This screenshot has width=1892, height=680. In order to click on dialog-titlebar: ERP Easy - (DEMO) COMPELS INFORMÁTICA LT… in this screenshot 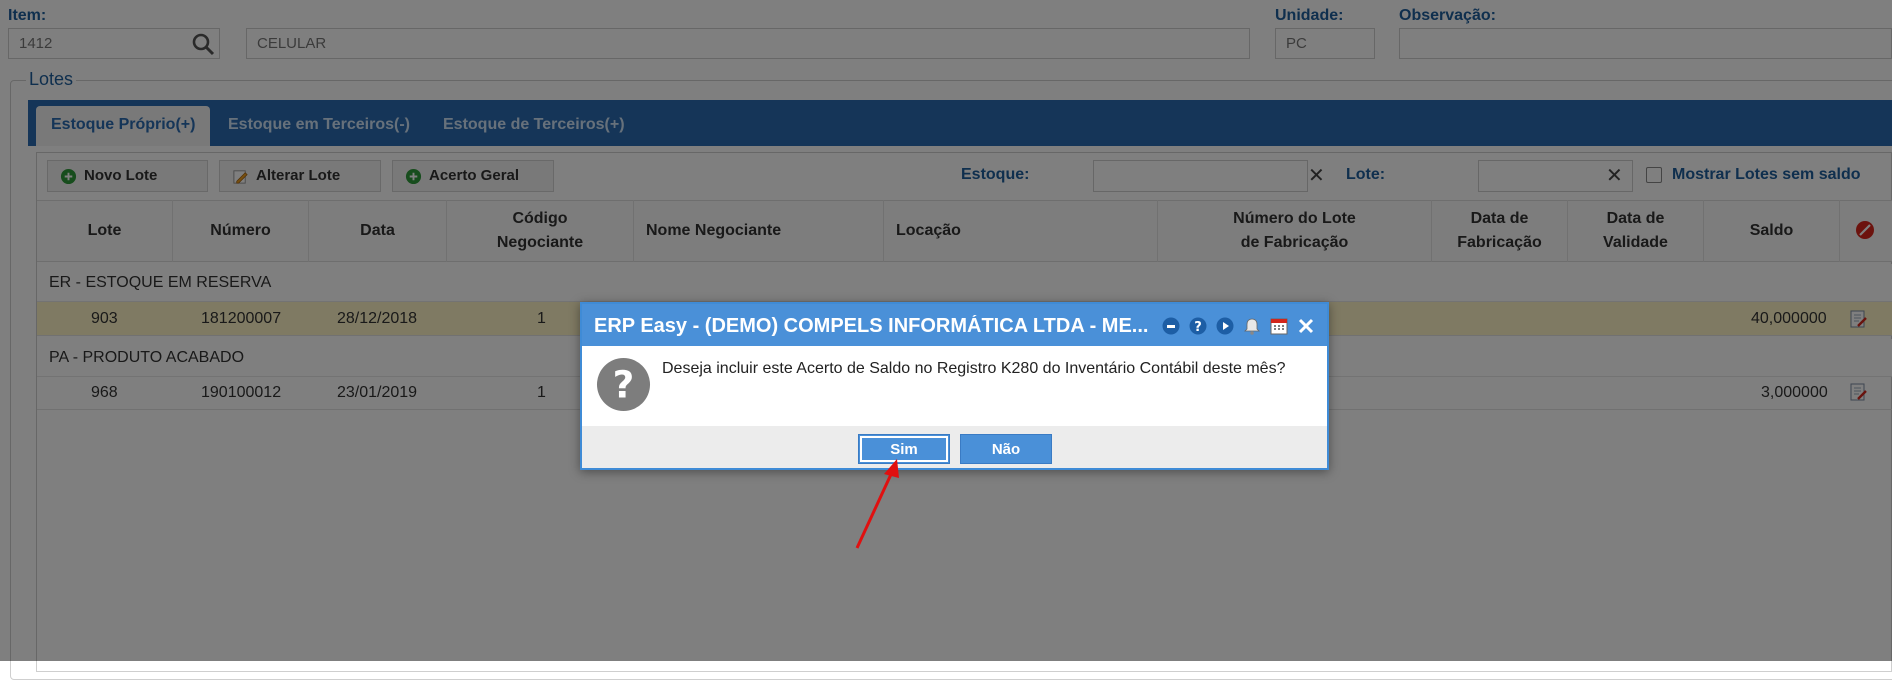, I will do `click(954, 325)`.